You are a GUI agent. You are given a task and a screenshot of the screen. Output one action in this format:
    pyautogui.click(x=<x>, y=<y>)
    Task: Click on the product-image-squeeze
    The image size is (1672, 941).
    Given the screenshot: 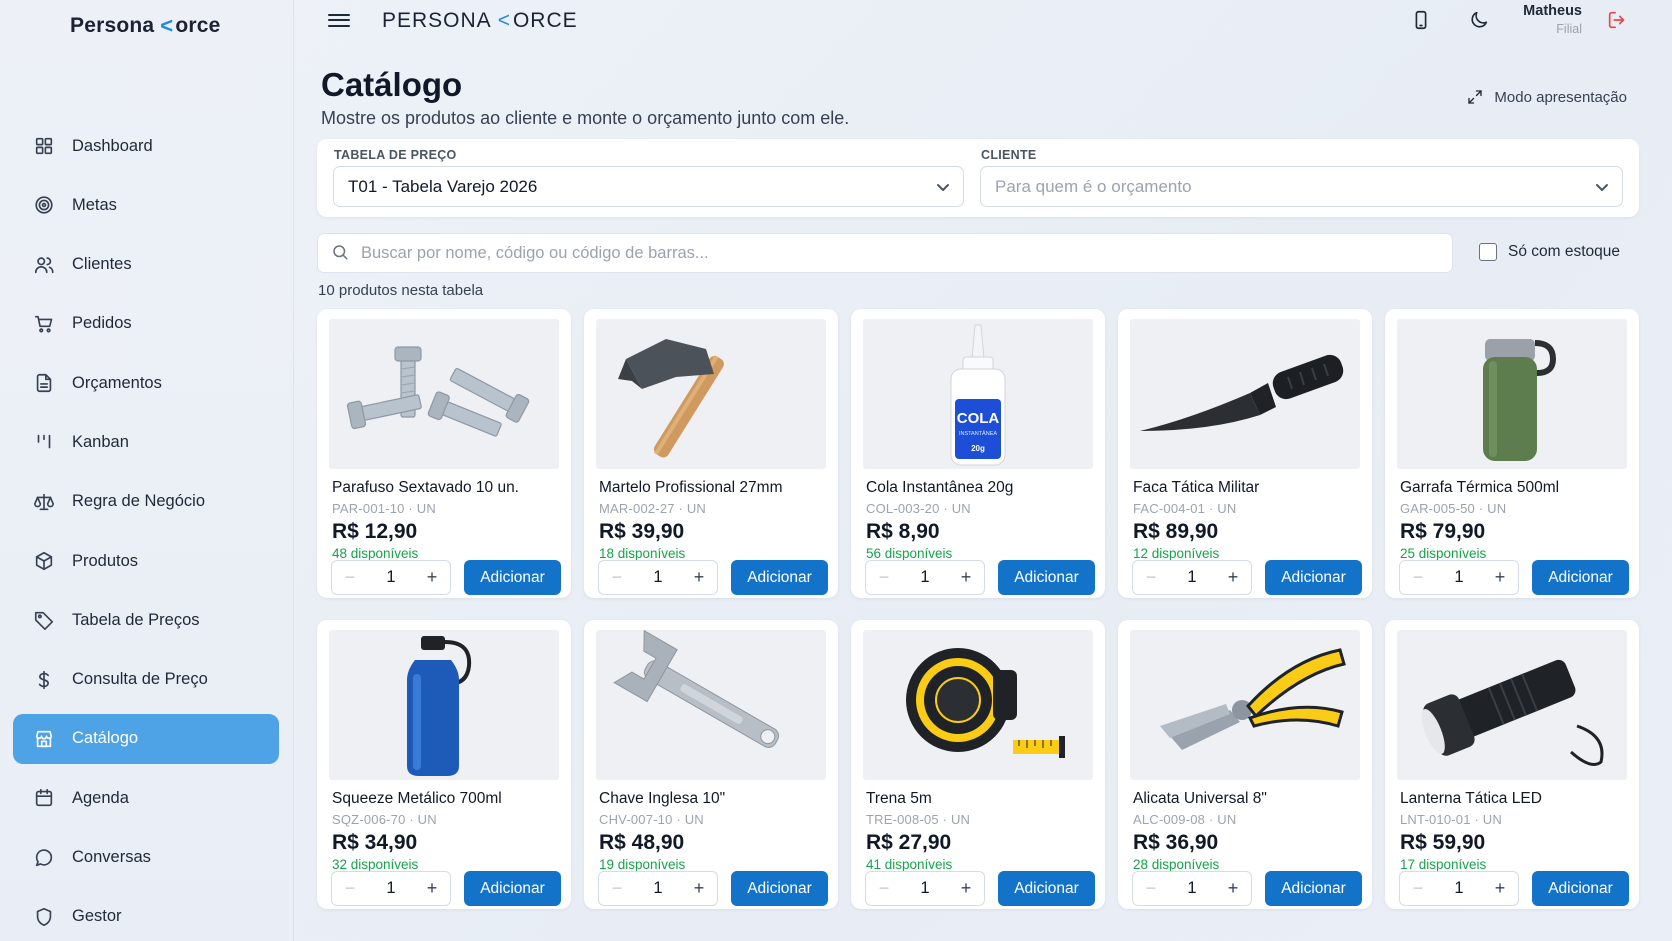 What is the action you would take?
    pyautogui.click(x=444, y=705)
    